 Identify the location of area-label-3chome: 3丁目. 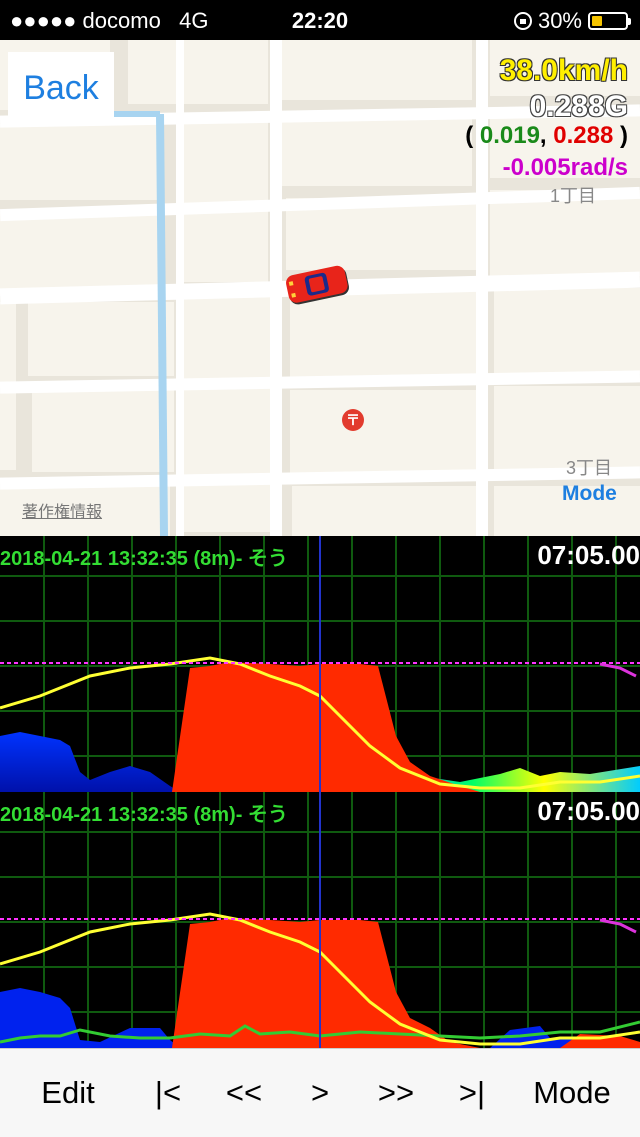
(589, 468).